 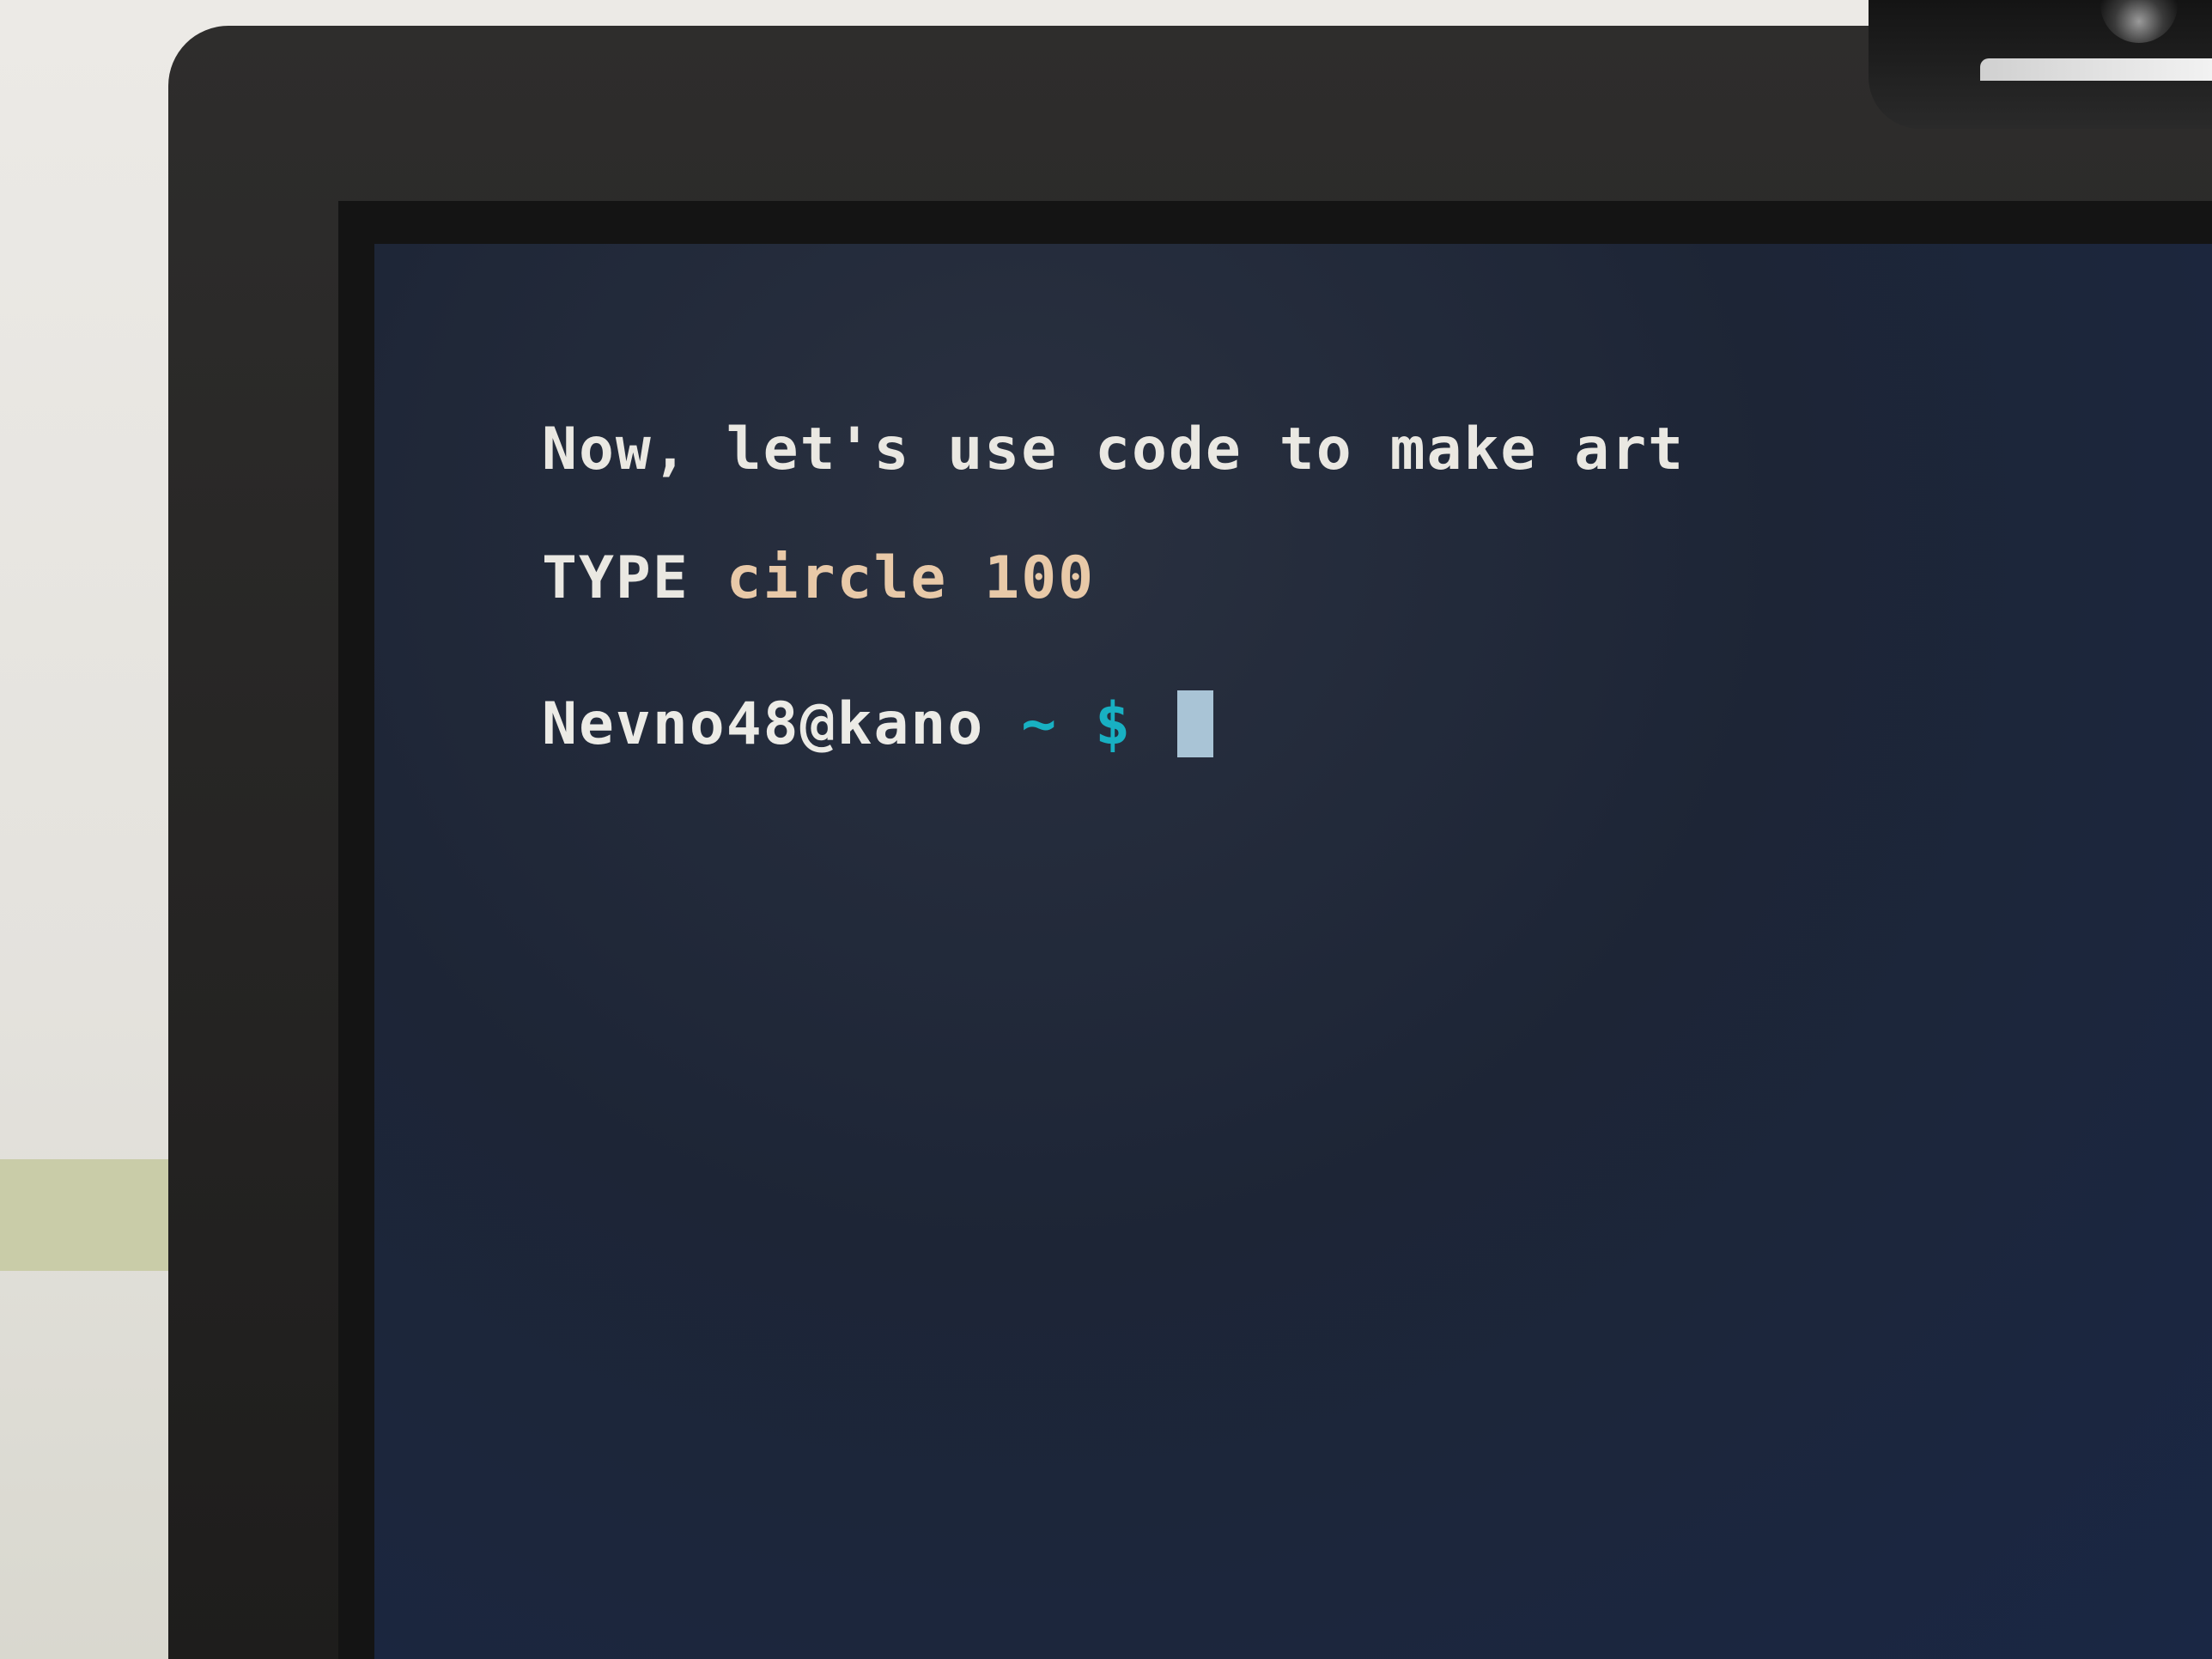 I want to click on intro-line: Now, let's use code to make art, so click(x=1114, y=449).